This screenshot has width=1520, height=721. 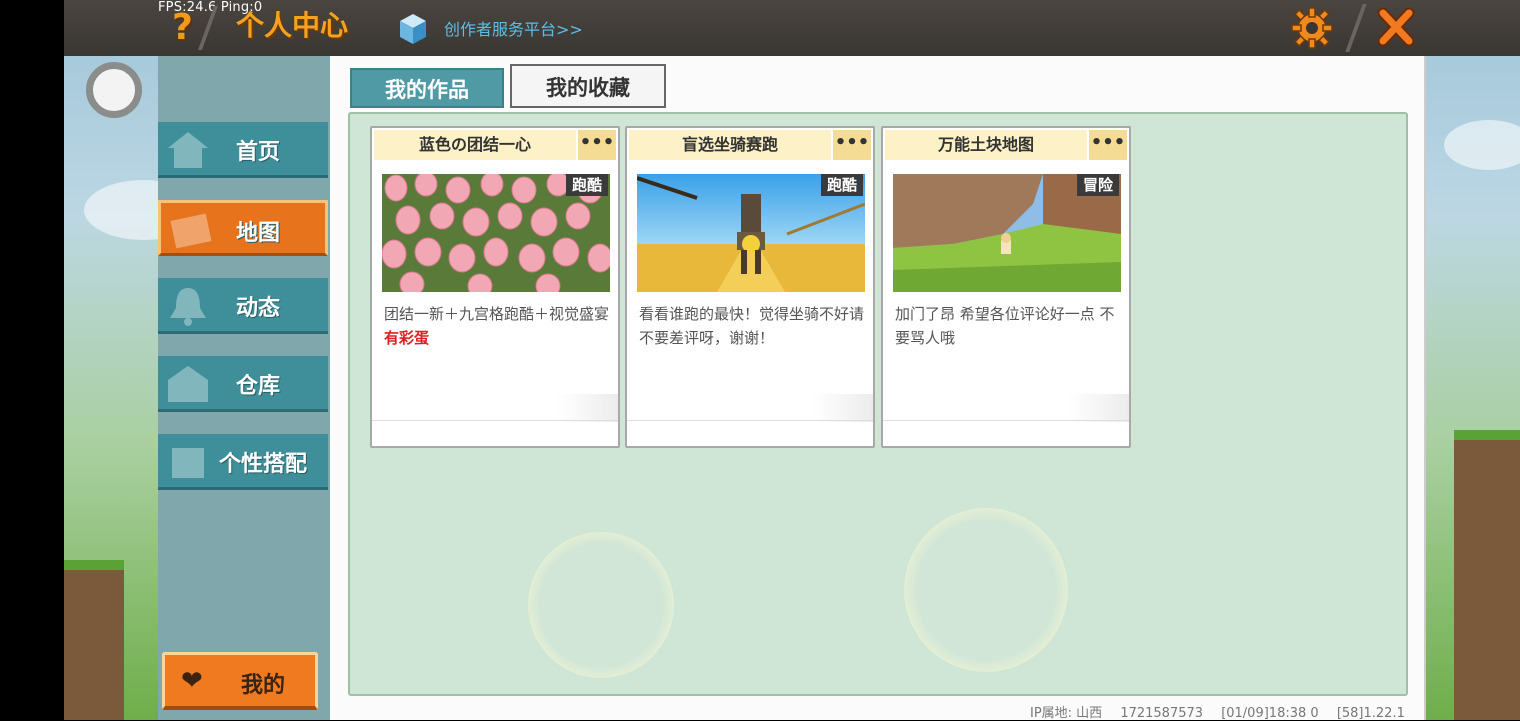 What do you see at coordinates (427, 88) in the screenshot?
I see `tab-my-works: 我的作品` at bounding box center [427, 88].